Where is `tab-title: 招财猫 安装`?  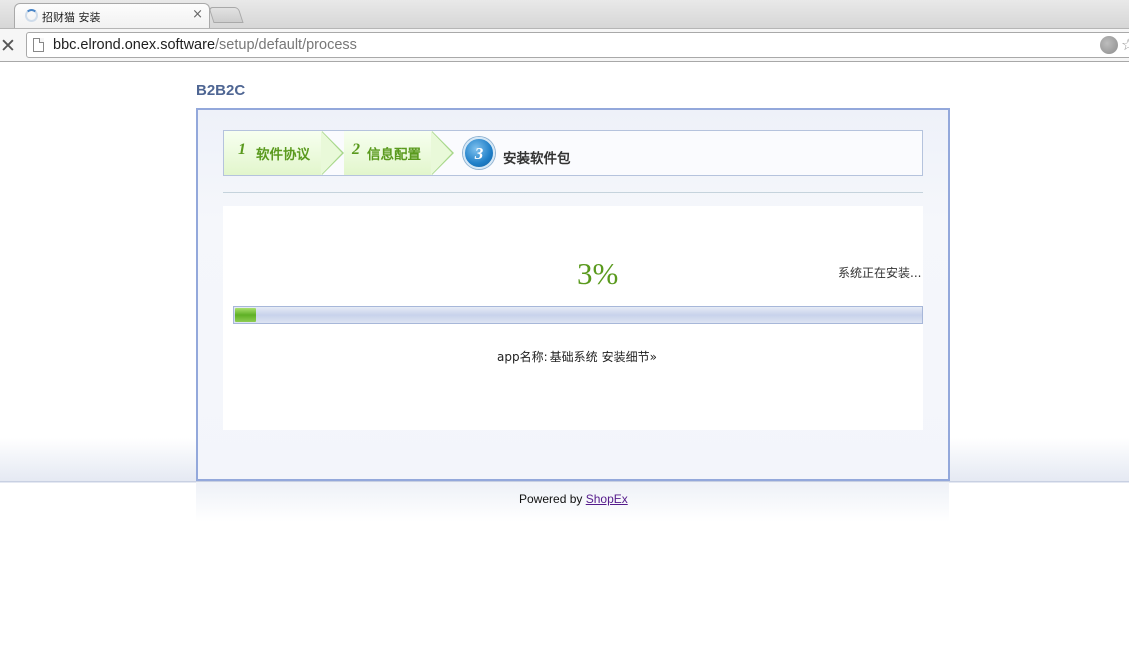 tab-title: 招财猫 安装 is located at coordinates (71, 17).